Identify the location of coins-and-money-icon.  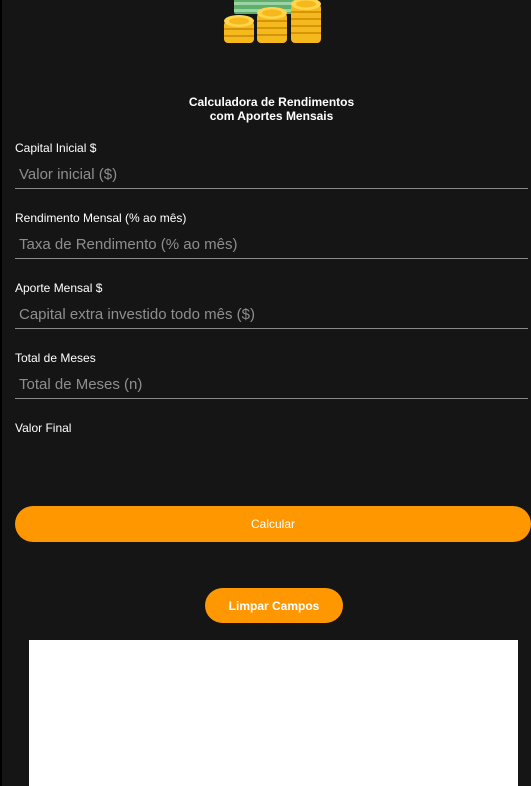
(272, 21).